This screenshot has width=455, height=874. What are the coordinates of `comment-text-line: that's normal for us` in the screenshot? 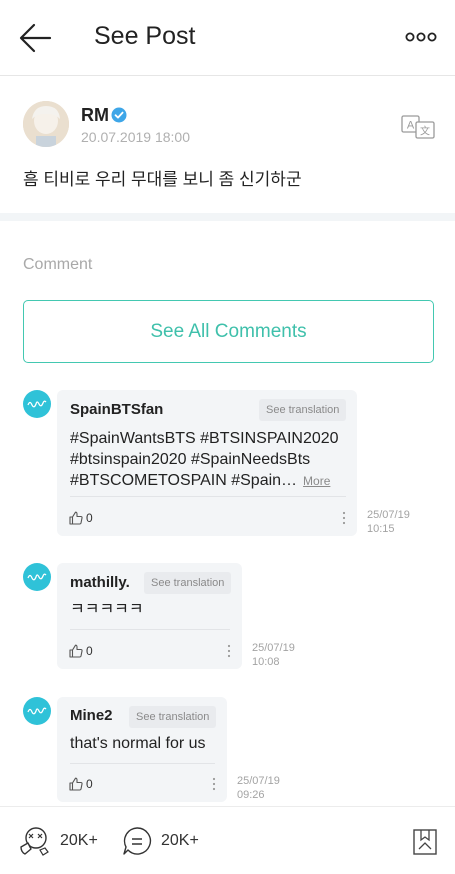 It's located at (138, 743).